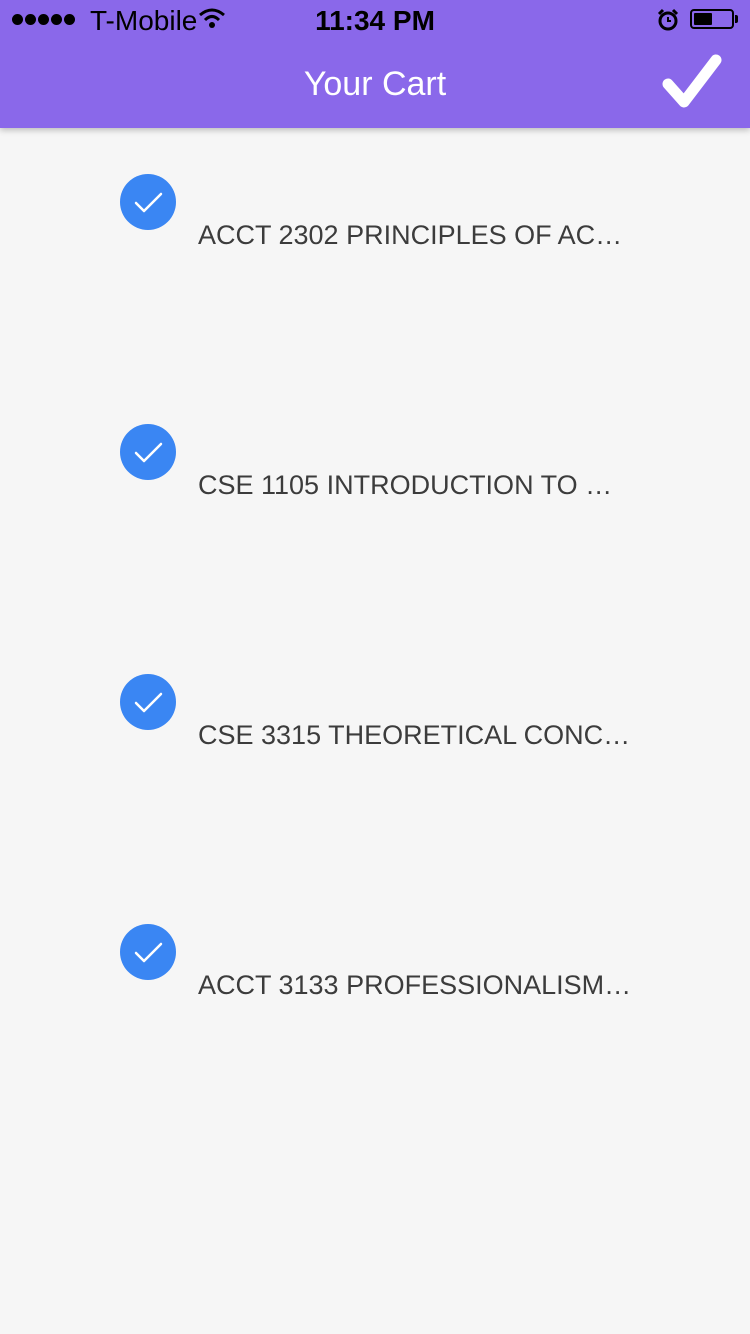 This screenshot has width=750, height=1334. What do you see at coordinates (703, 19) in the screenshot?
I see `battery-level` at bounding box center [703, 19].